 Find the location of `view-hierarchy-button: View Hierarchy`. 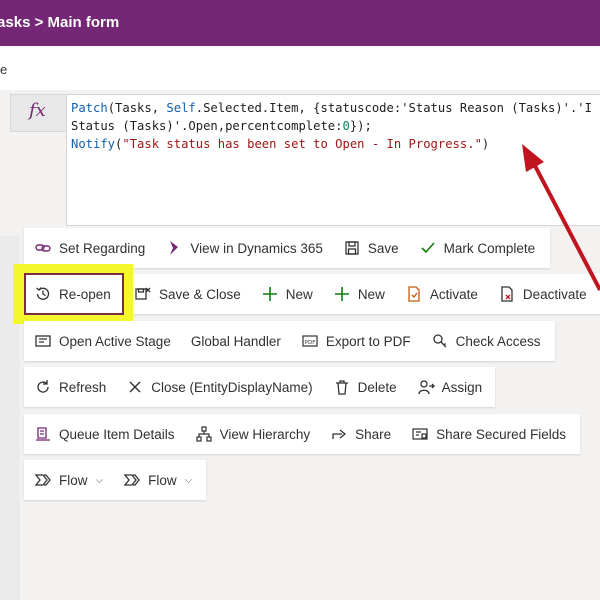

view-hierarchy-button: View Hierarchy is located at coordinates (253, 434).